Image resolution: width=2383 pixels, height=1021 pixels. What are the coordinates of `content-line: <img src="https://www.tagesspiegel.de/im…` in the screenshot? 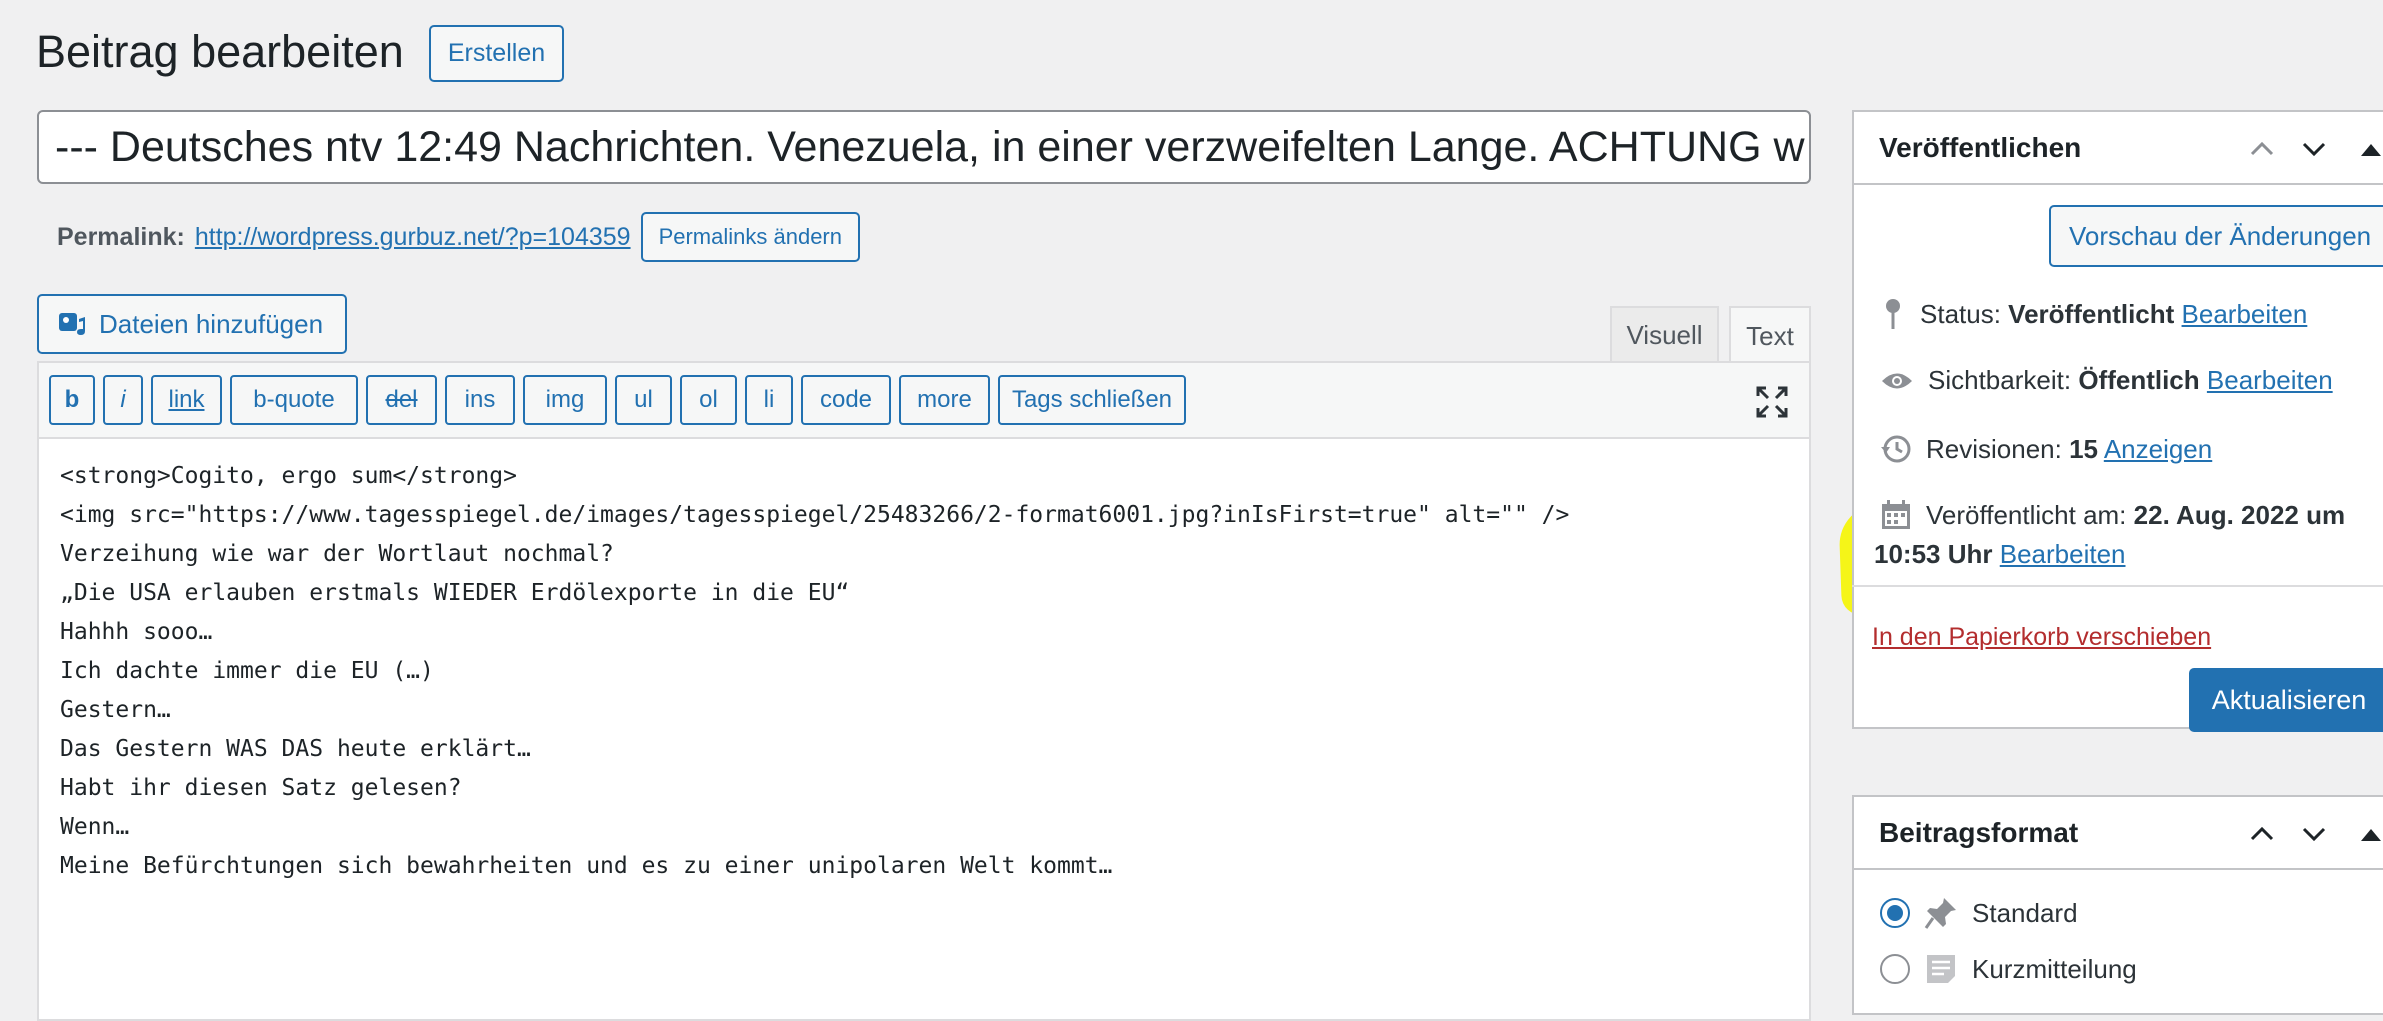 It's located at (815, 515).